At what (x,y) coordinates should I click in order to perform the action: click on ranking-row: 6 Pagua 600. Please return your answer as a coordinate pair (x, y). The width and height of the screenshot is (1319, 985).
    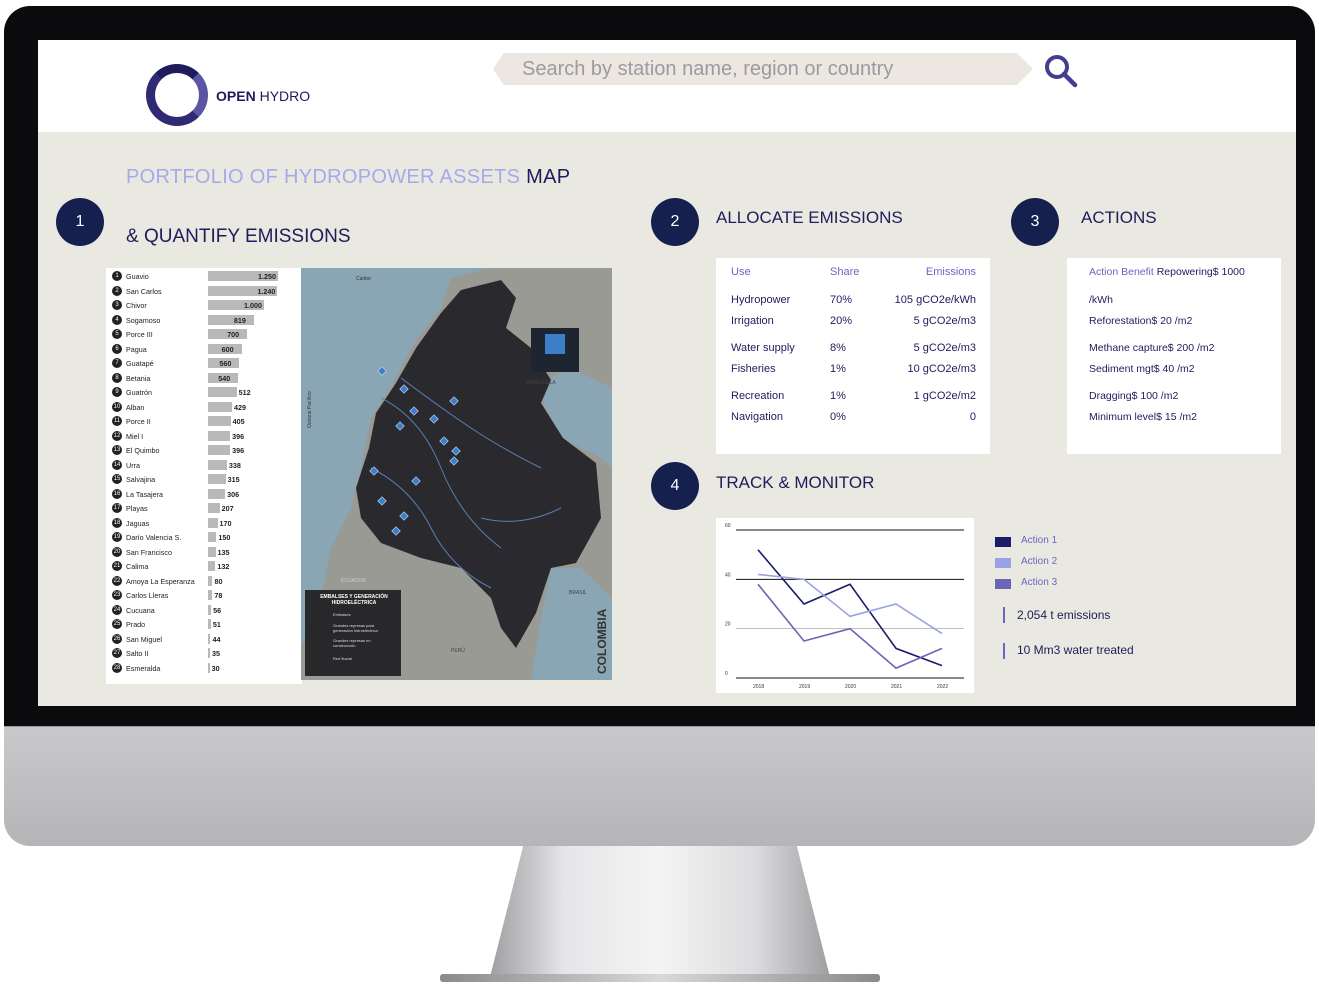
    Looking at the image, I should click on (204, 349).